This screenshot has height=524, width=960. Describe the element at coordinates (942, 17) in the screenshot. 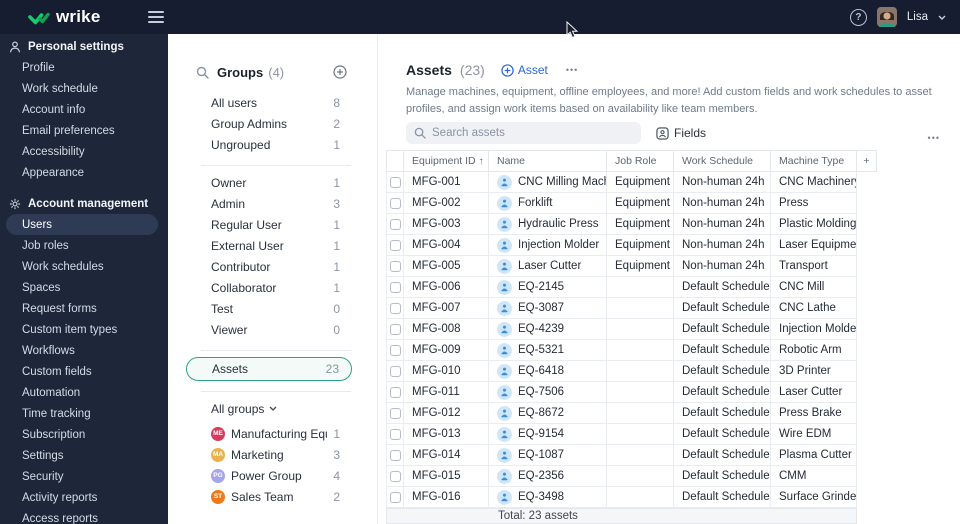

I see `chevron-down-icon` at that location.